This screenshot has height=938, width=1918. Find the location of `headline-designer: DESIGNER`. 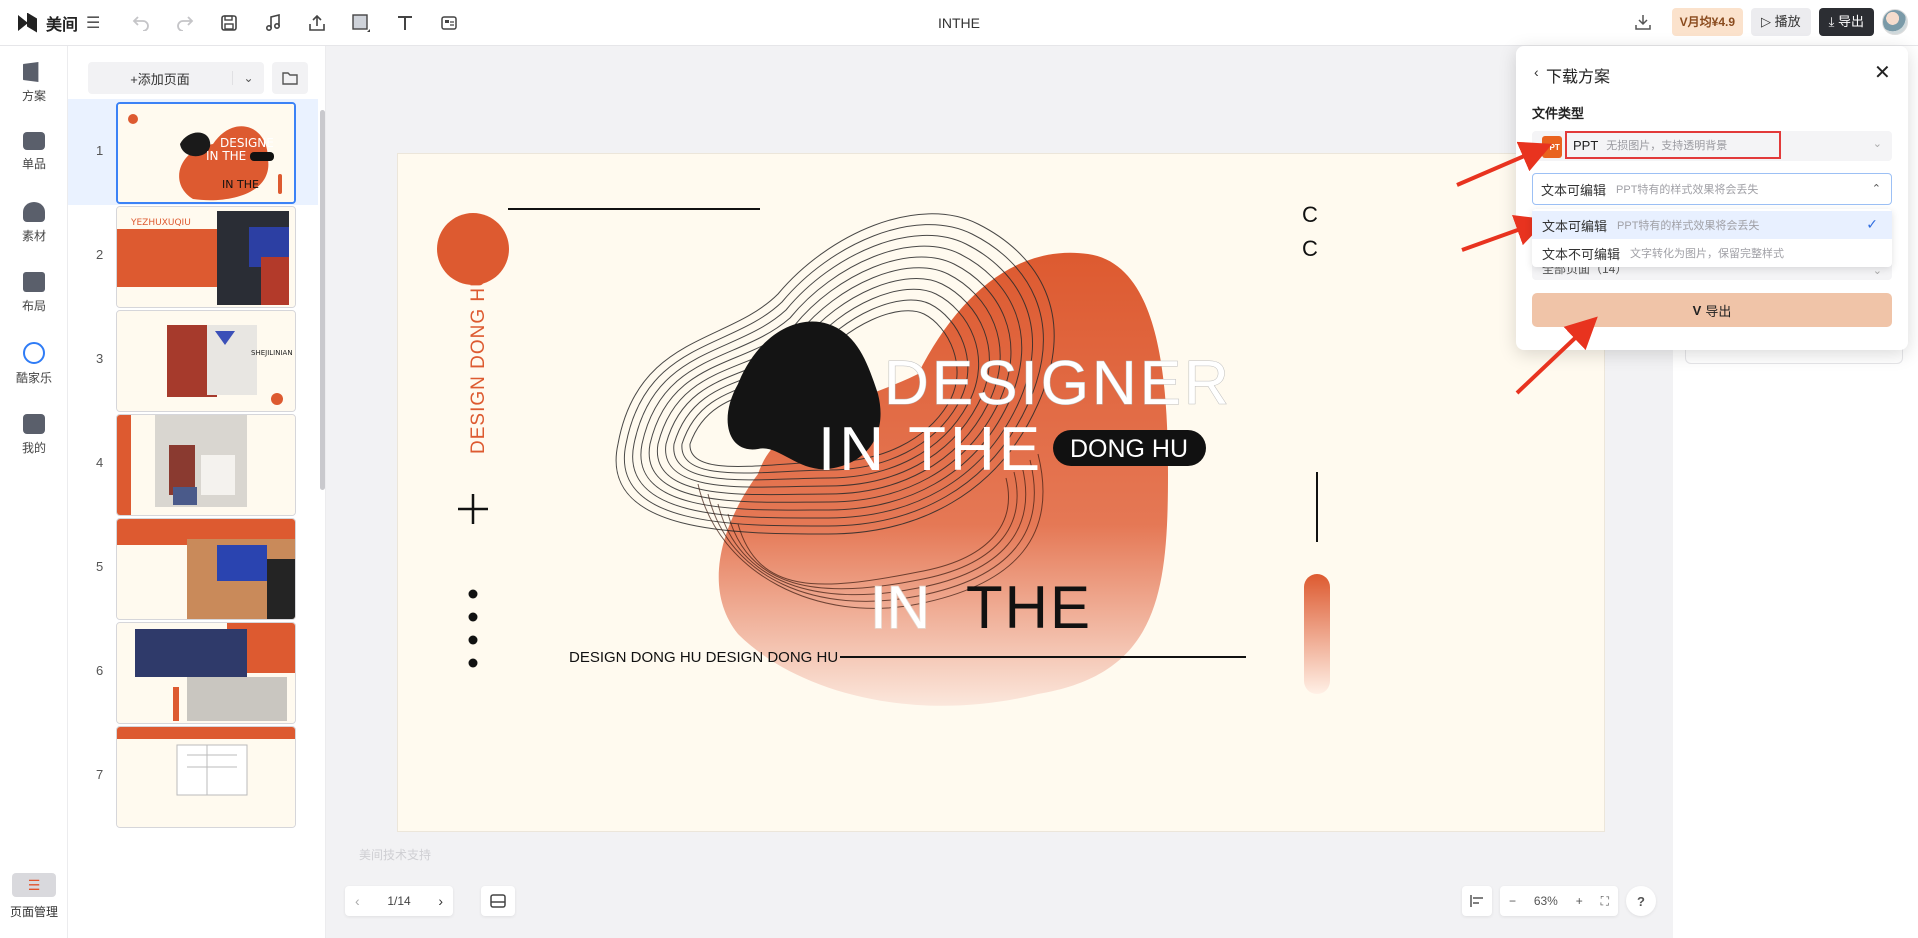

headline-designer: DESIGNER is located at coordinates (1058, 383).